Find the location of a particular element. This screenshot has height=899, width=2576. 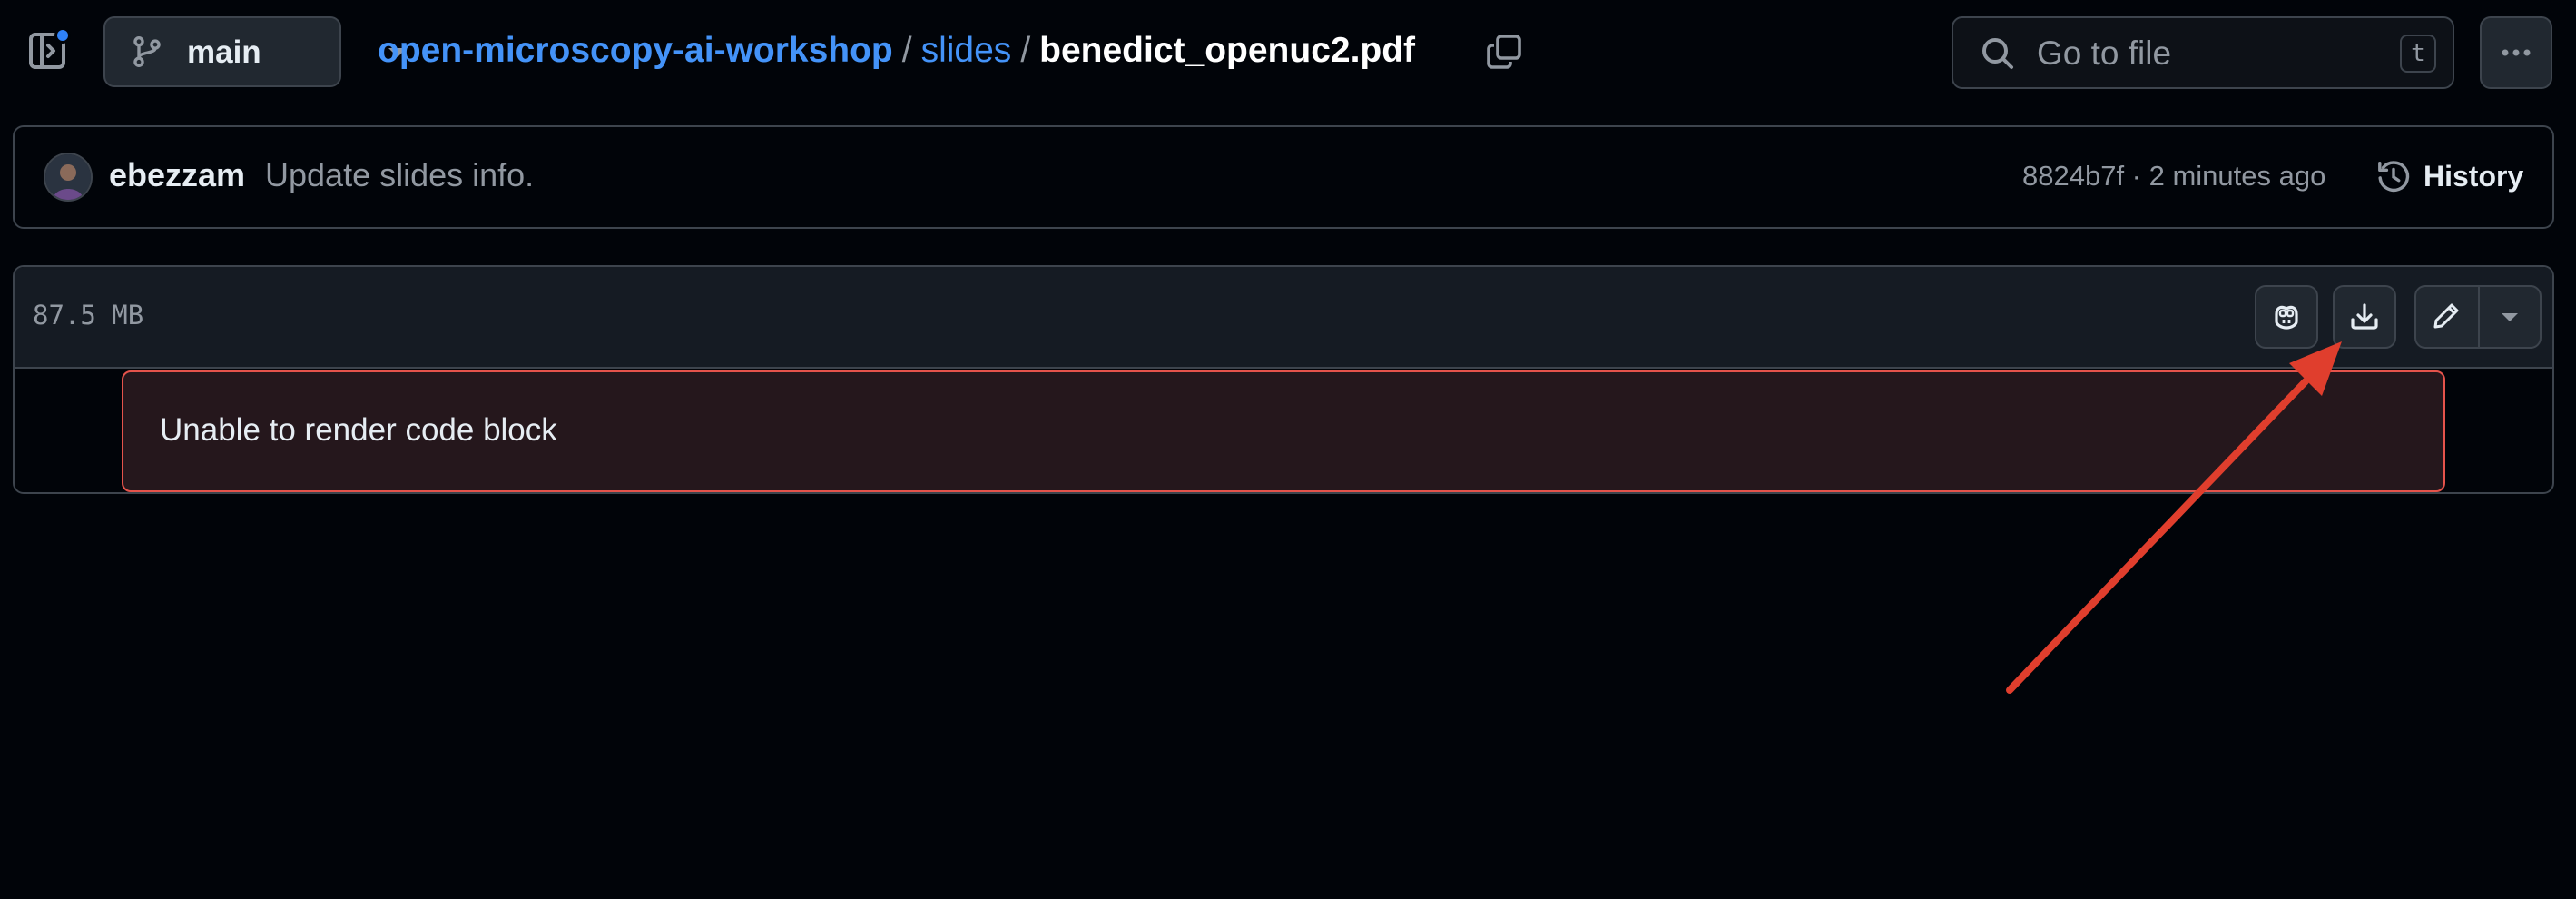

history-label: History is located at coordinates (2474, 176).